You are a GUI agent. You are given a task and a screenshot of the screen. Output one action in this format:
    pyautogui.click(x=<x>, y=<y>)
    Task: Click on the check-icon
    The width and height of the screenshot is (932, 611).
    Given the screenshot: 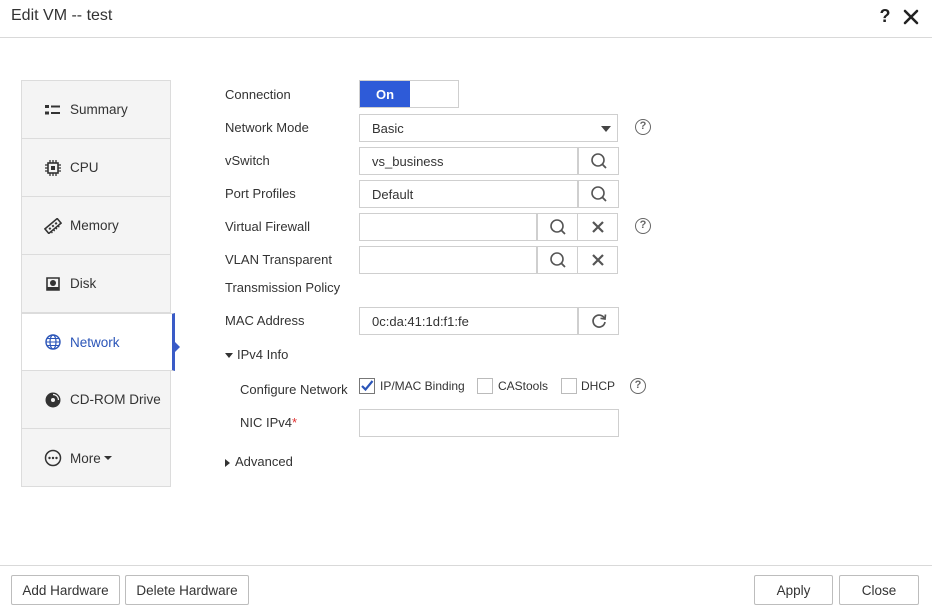 What is the action you would take?
    pyautogui.click(x=367, y=386)
    